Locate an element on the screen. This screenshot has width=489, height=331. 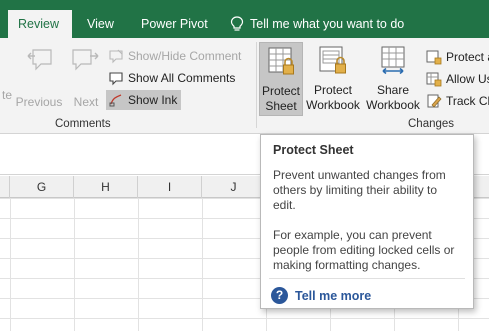
lightbulb-icon is located at coordinates (237, 23).